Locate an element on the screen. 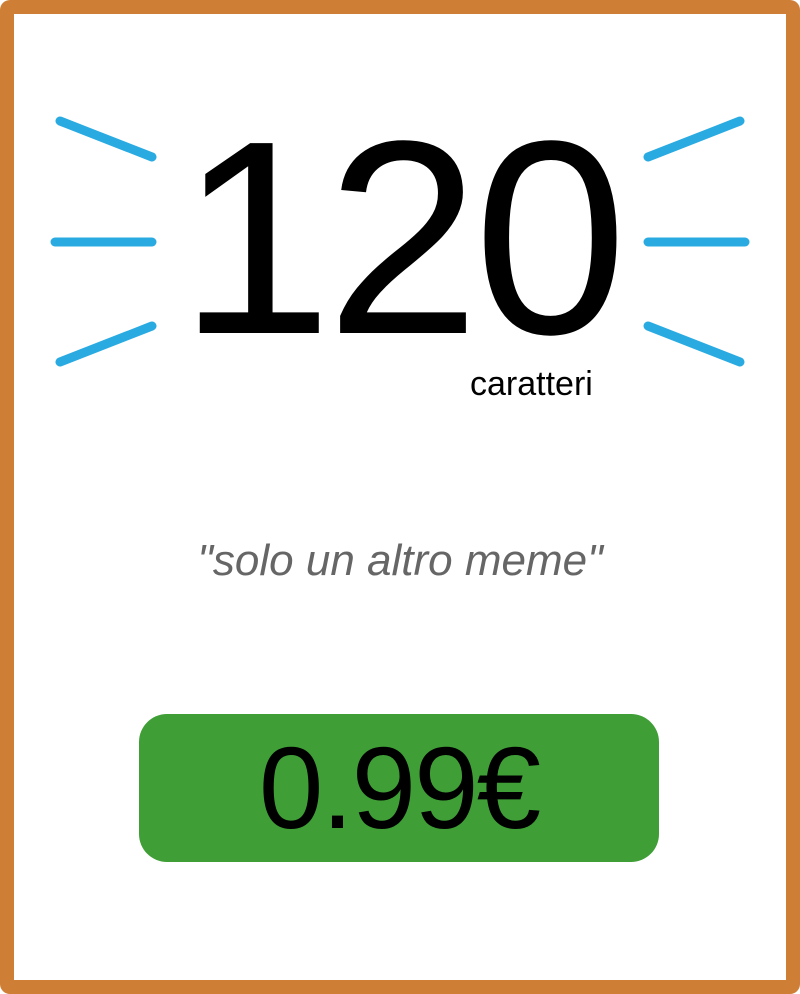 The image size is (800, 994). price-label: 0.99€ is located at coordinates (399, 788).